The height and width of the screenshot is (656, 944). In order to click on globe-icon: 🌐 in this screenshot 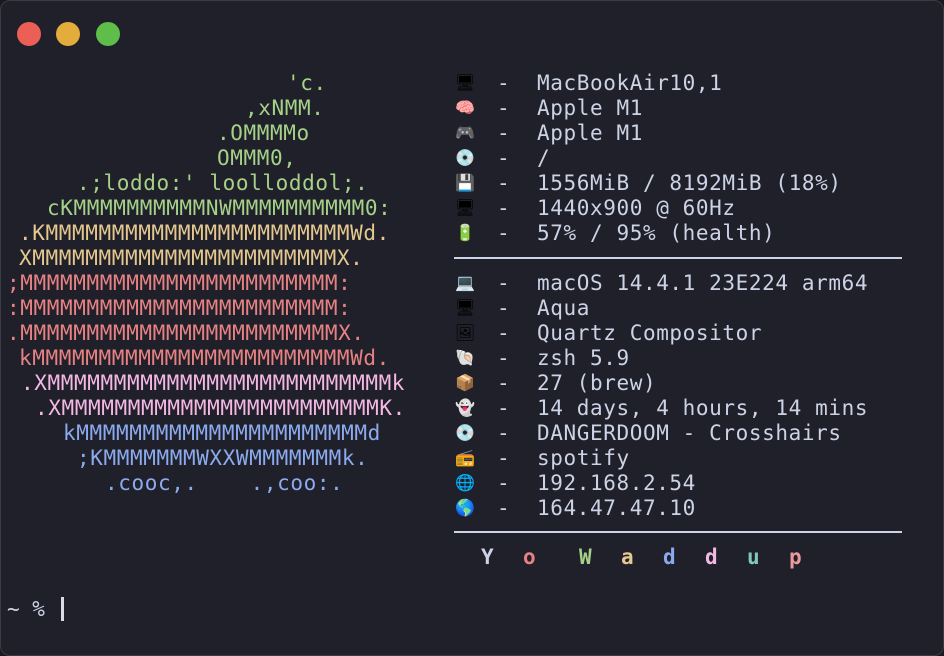, I will do `click(465, 482)`.